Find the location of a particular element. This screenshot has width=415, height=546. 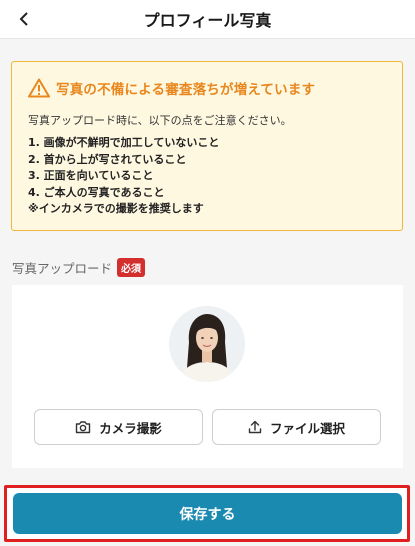

required-badge: 必須 is located at coordinates (131, 267).